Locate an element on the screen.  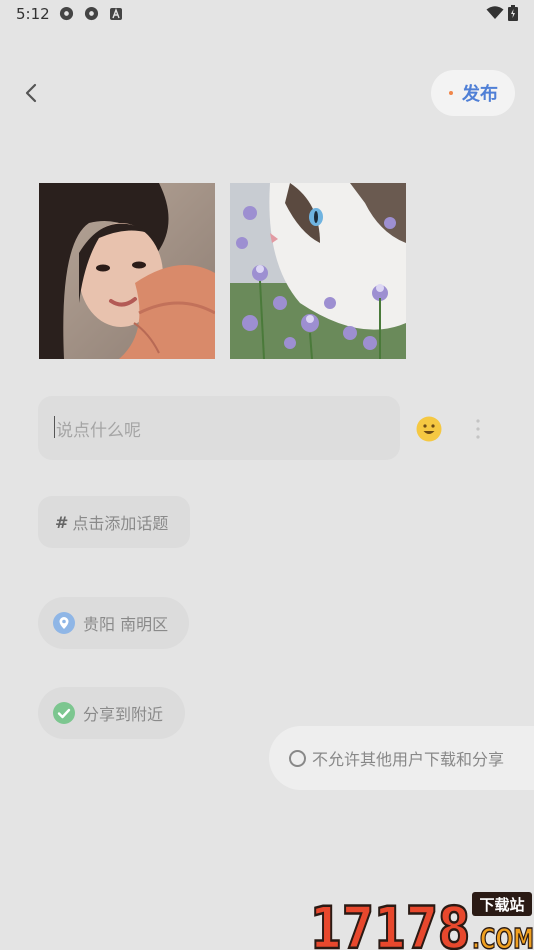
disallow-download-label: 不允许其他用户下载和分享 is located at coordinates (408, 759).